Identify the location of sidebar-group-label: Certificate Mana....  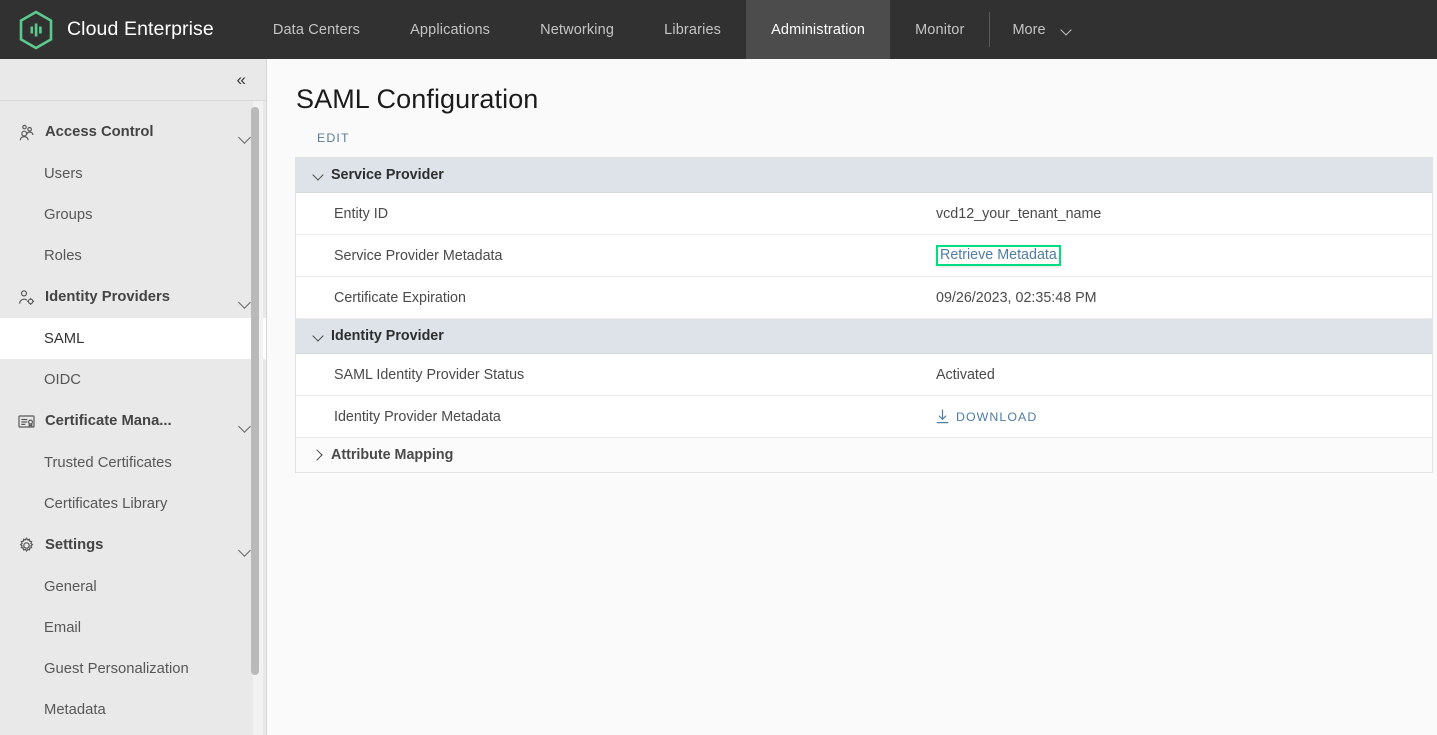
(108, 421).